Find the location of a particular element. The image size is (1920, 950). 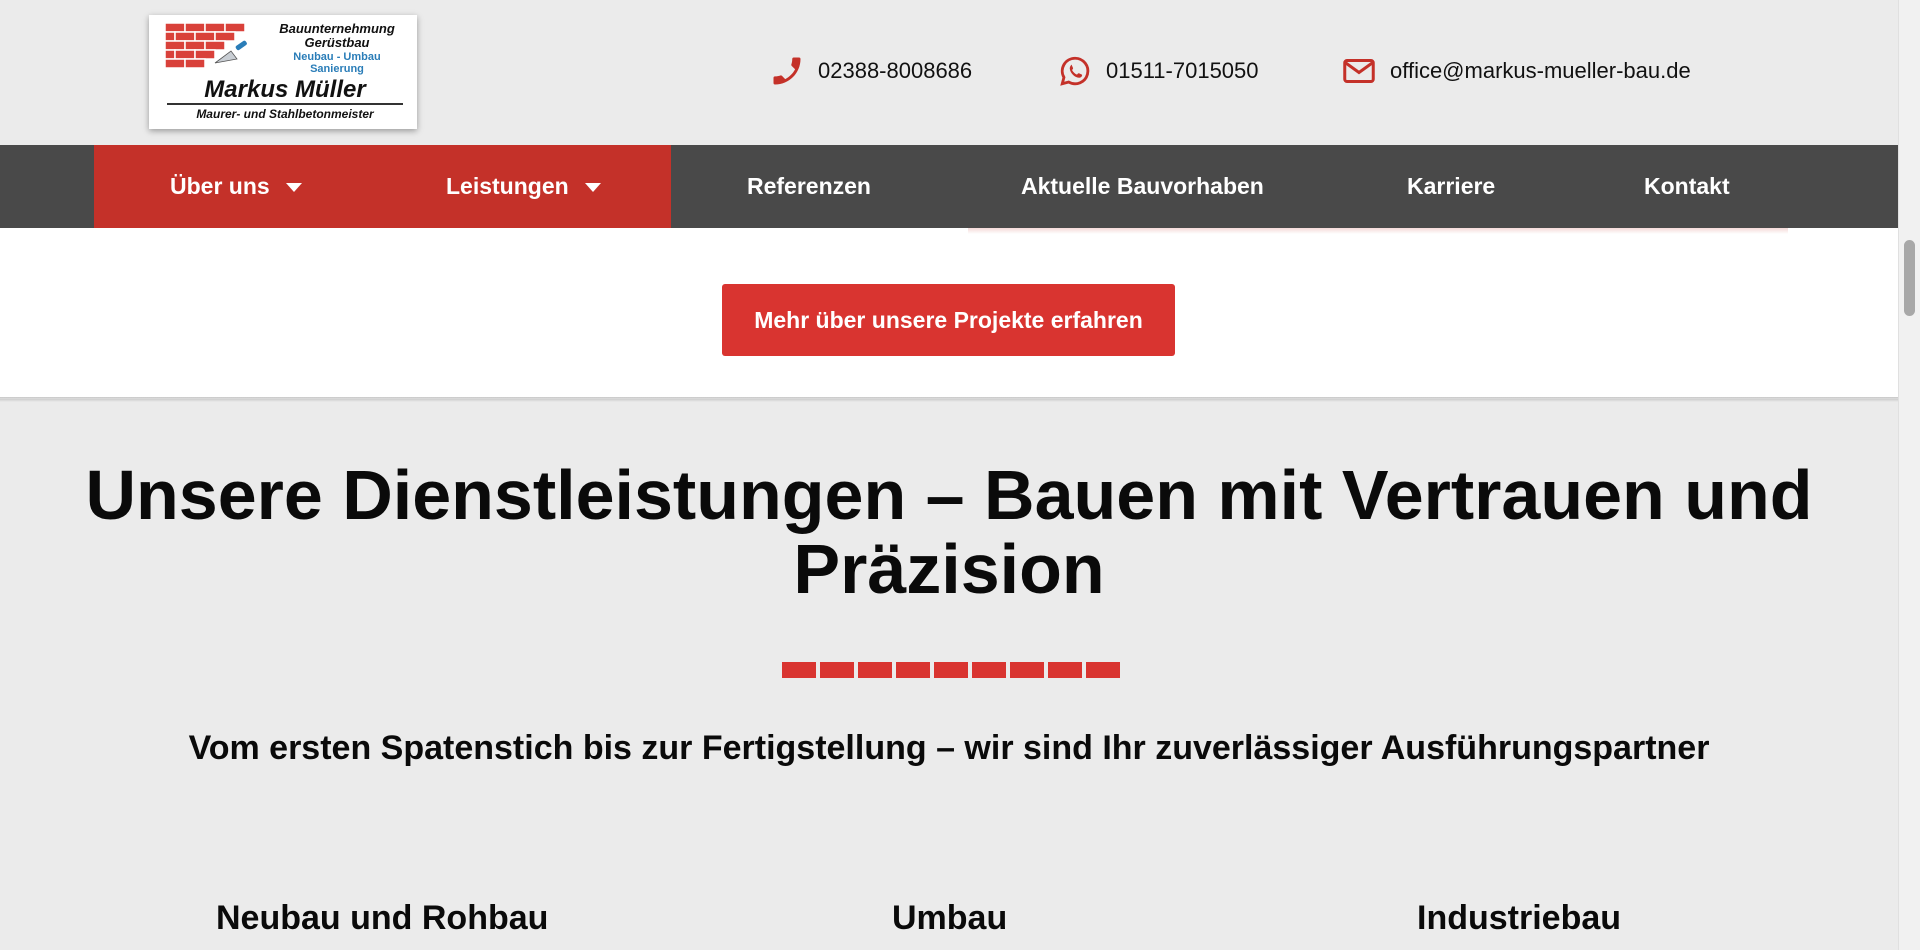

nav-item-label: Leistungen is located at coordinates (507, 186).